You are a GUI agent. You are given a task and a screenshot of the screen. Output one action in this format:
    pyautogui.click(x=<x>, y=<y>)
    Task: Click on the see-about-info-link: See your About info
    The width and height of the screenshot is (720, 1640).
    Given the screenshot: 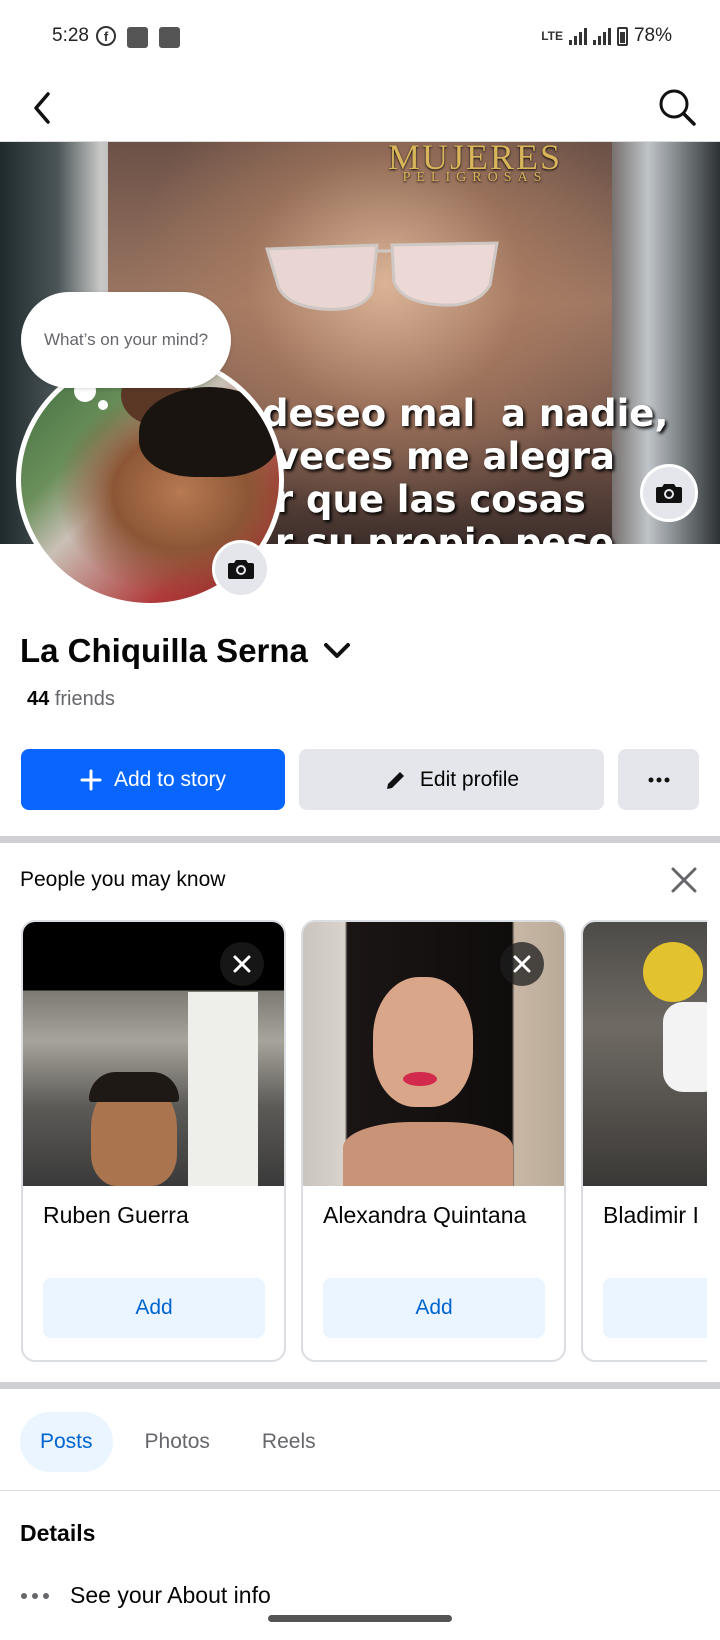 What is the action you would take?
    pyautogui.click(x=145, y=1595)
    